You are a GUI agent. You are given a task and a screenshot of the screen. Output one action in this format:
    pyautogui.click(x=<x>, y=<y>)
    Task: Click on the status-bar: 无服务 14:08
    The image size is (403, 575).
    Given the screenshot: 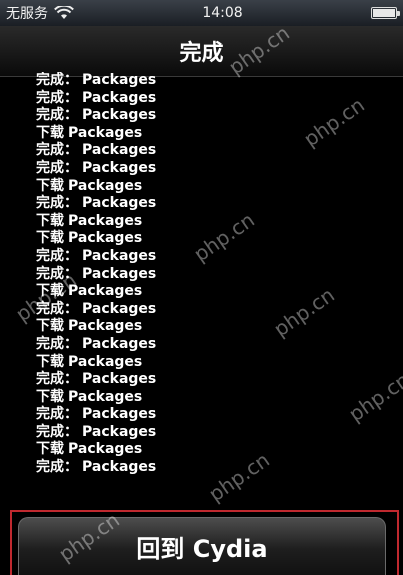 What is the action you would take?
    pyautogui.click(x=201, y=13)
    